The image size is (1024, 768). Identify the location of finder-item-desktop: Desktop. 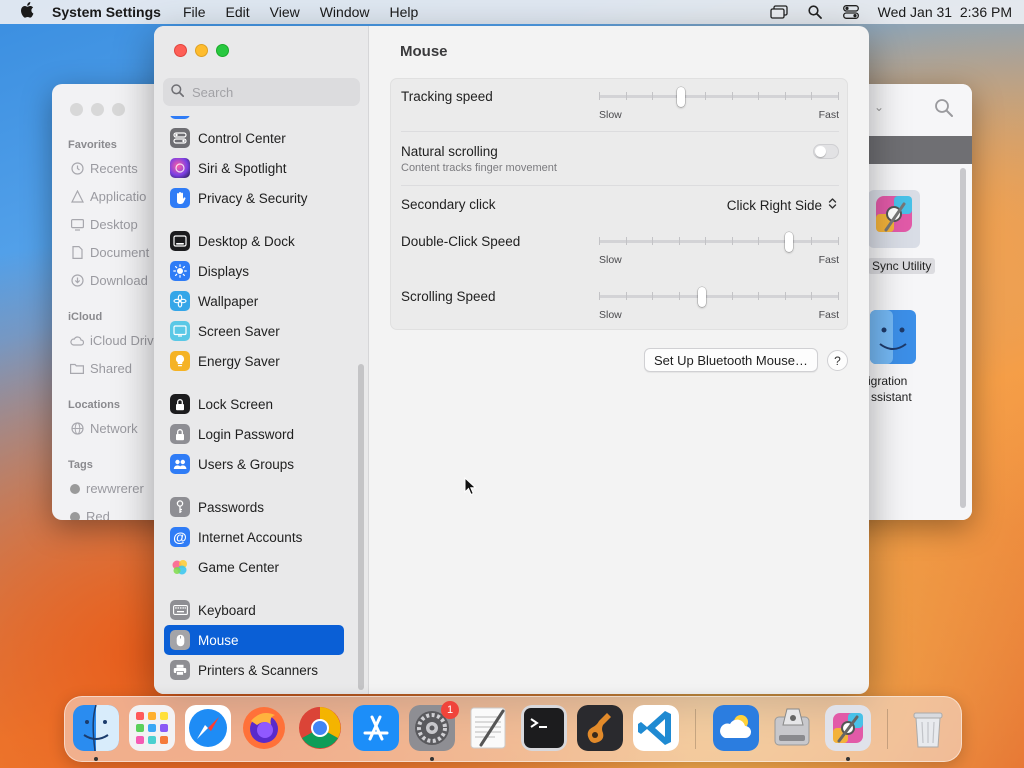
(104, 224).